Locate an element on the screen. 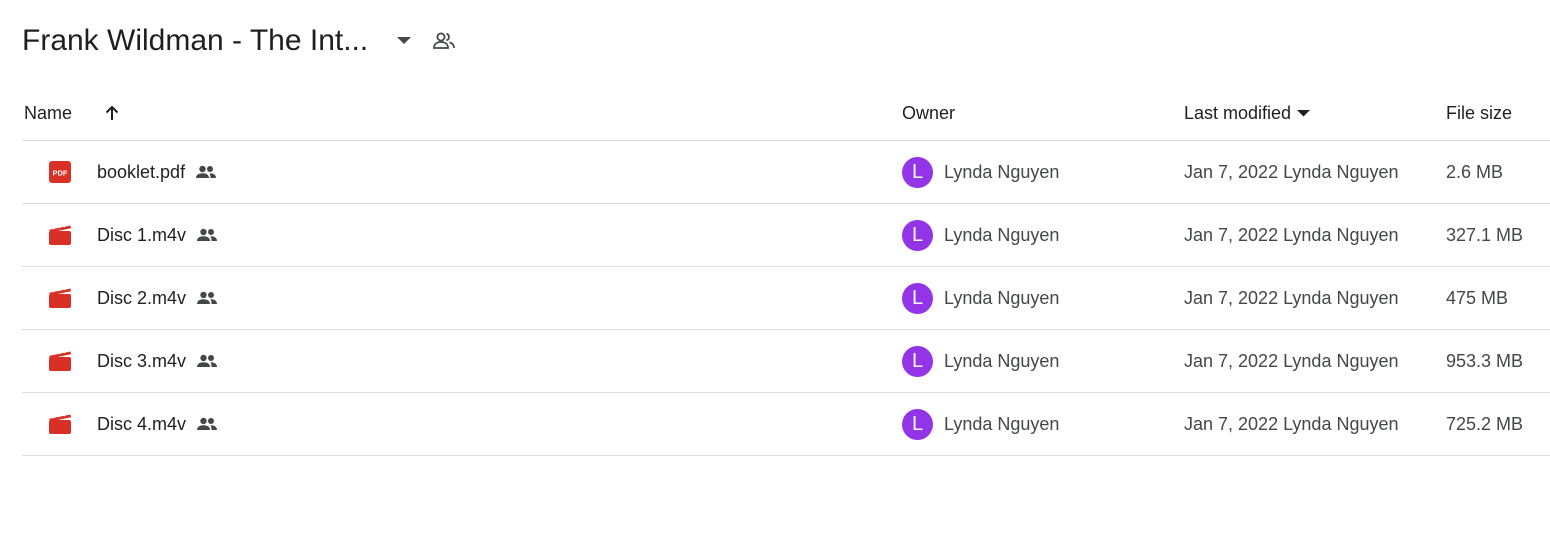 This screenshot has width=1550, height=540. svg-text: PDF is located at coordinates (60, 173).